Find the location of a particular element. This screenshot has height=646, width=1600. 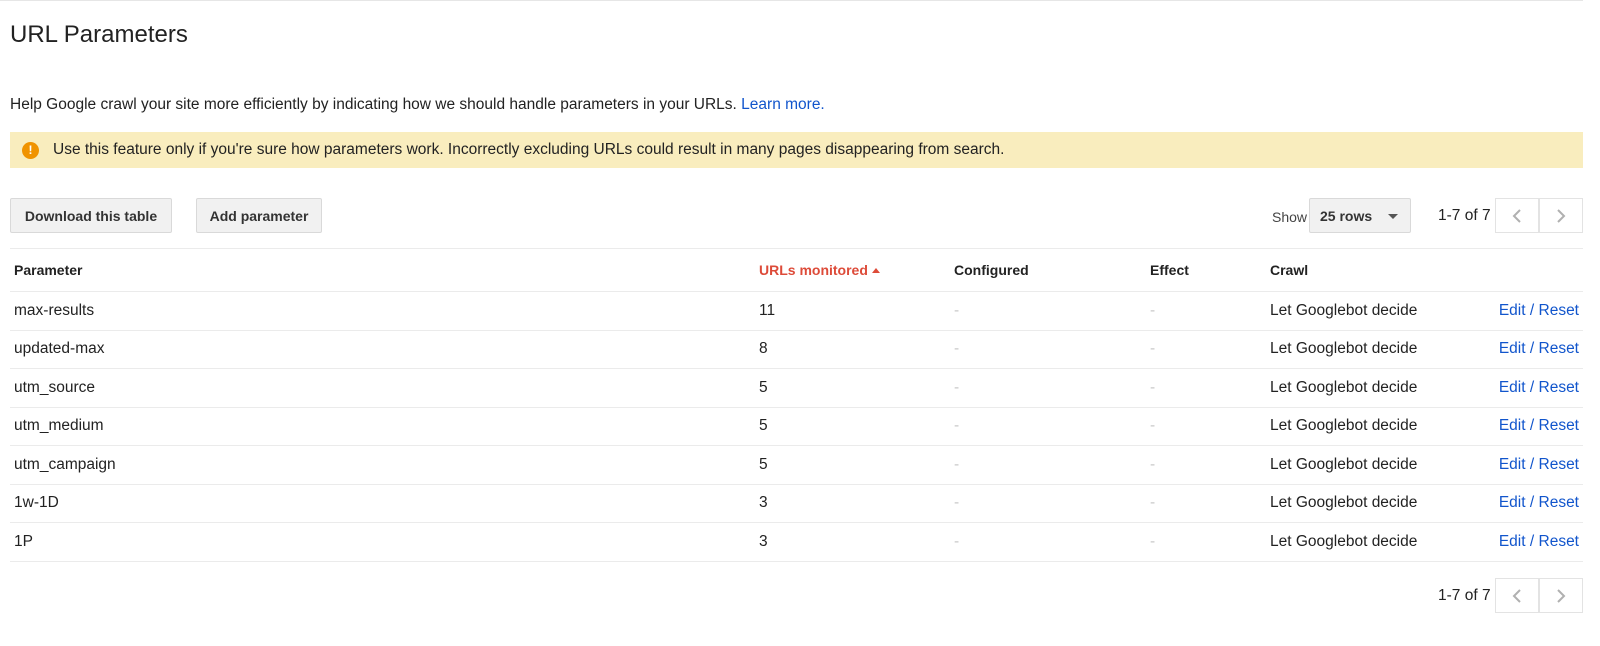

rows-per-page-value: 25 rows is located at coordinates (1346, 215).